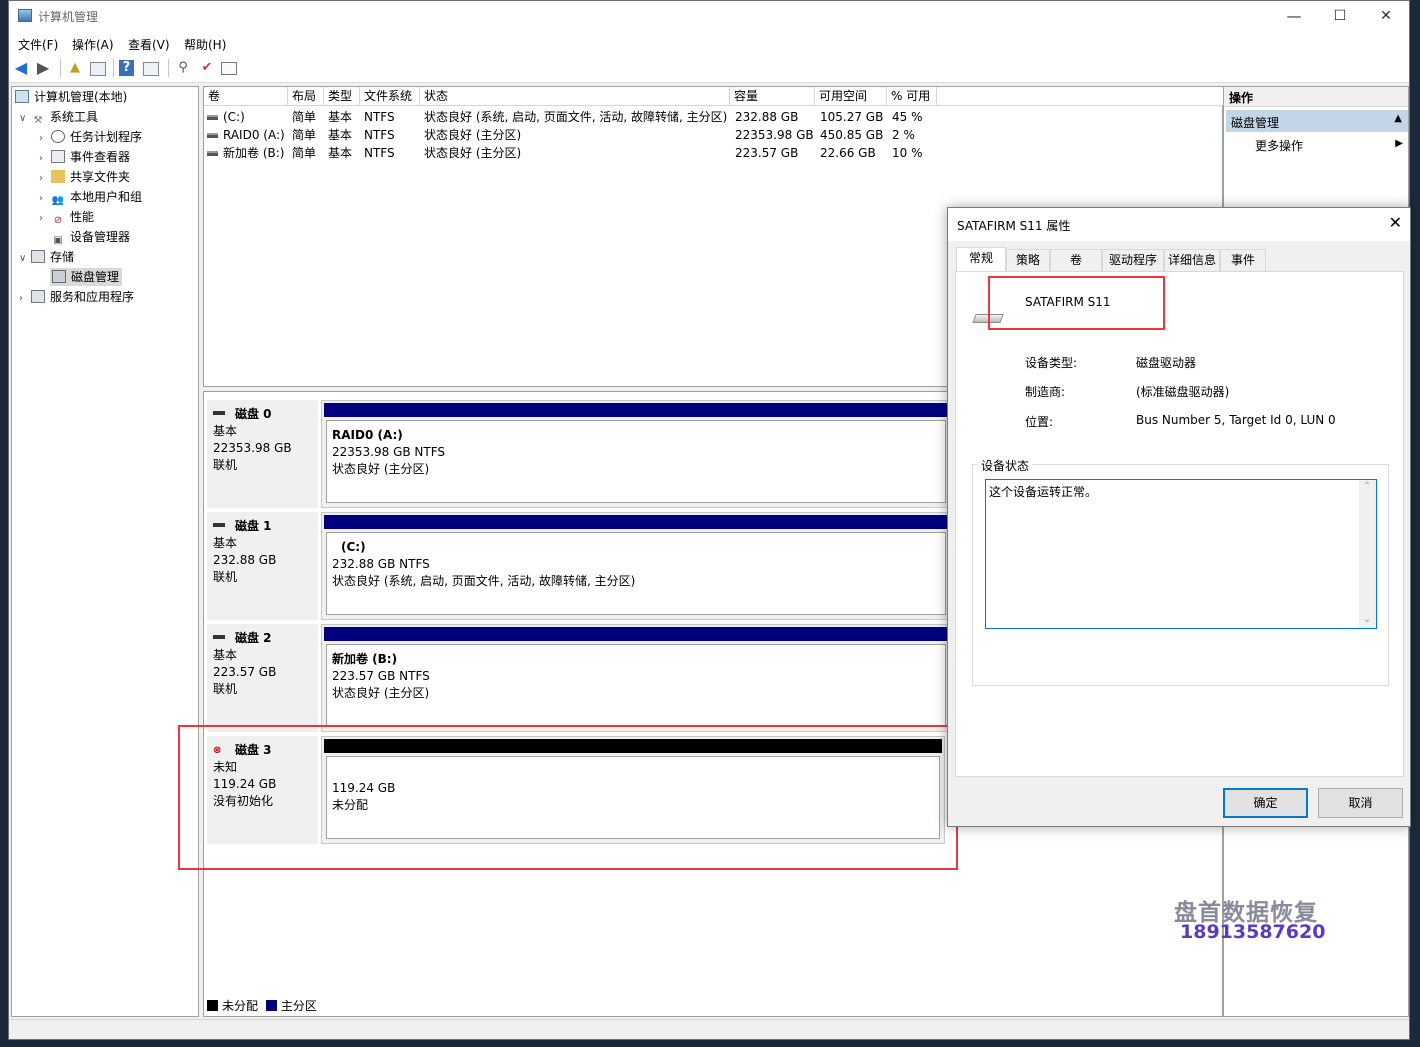  I want to click on col-free-space: 可用空间, so click(851, 96).